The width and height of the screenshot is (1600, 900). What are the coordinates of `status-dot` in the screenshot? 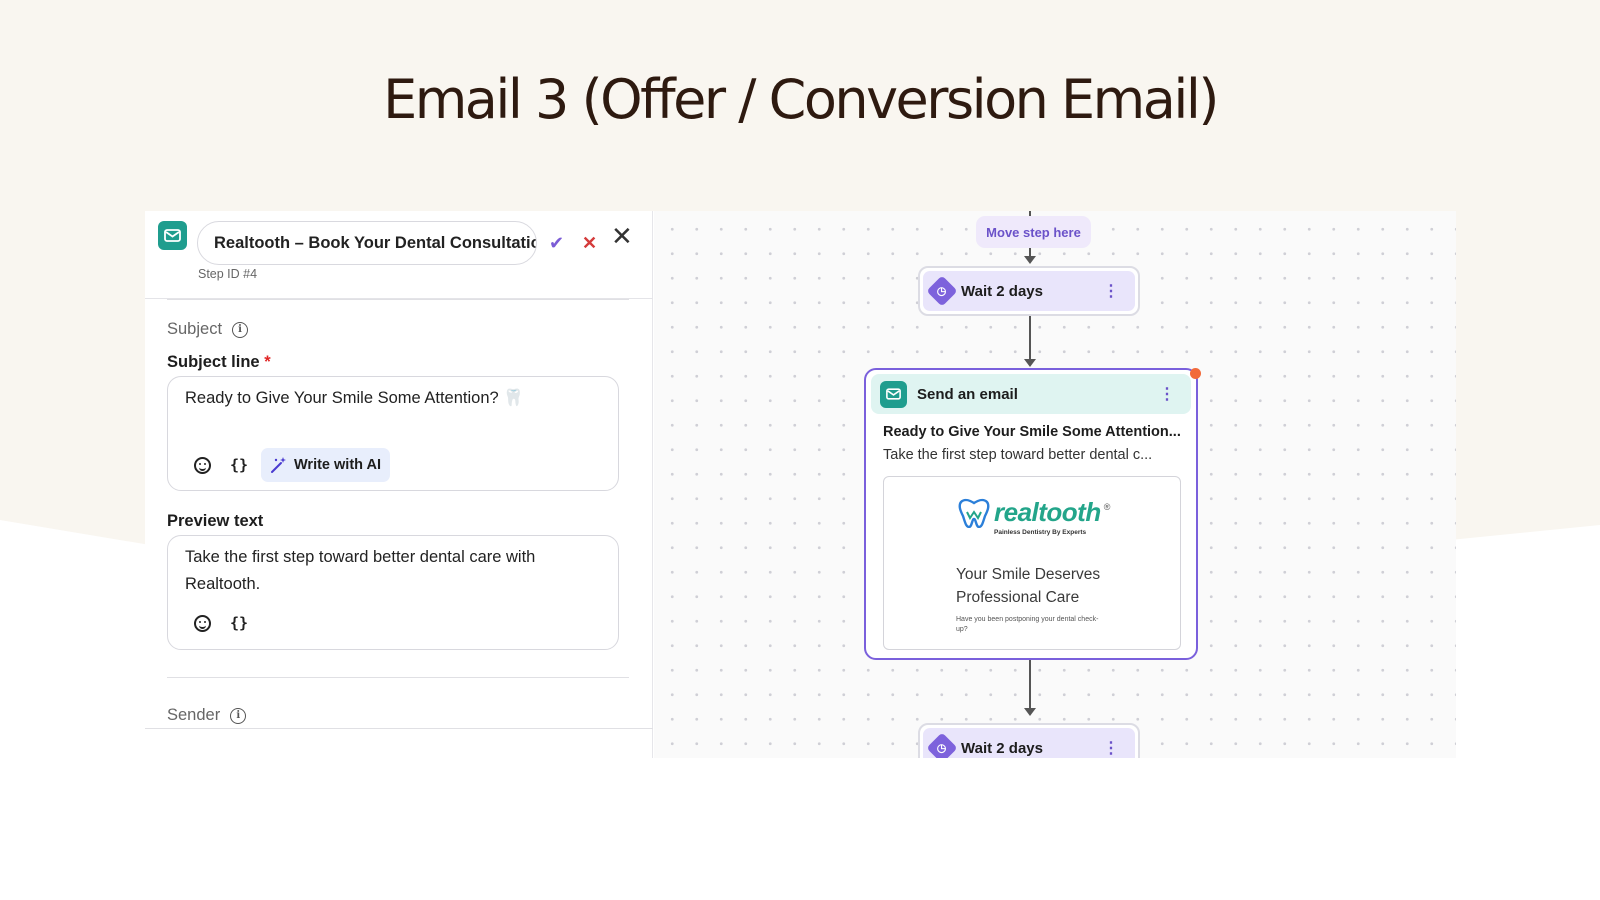 It's located at (1195, 373).